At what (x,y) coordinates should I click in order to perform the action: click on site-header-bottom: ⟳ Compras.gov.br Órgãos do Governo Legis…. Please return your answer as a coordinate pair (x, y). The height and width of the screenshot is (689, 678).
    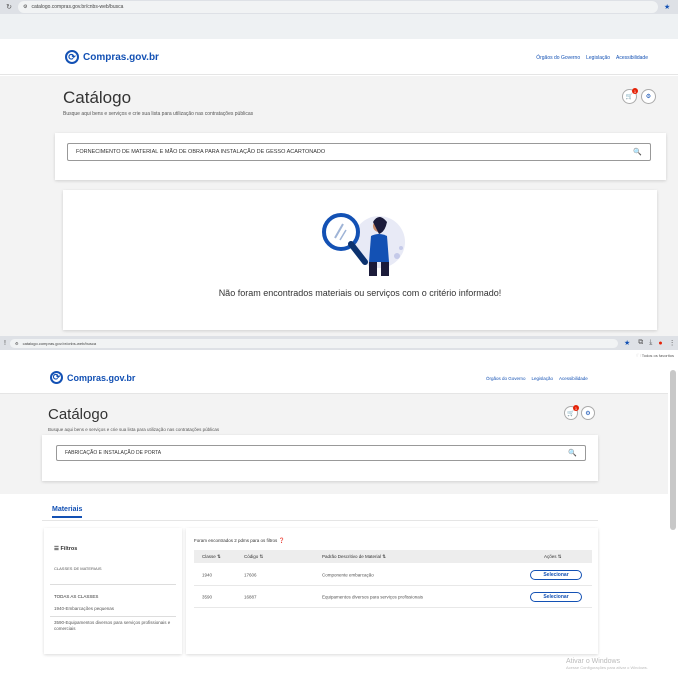
    Looking at the image, I should click on (334, 378).